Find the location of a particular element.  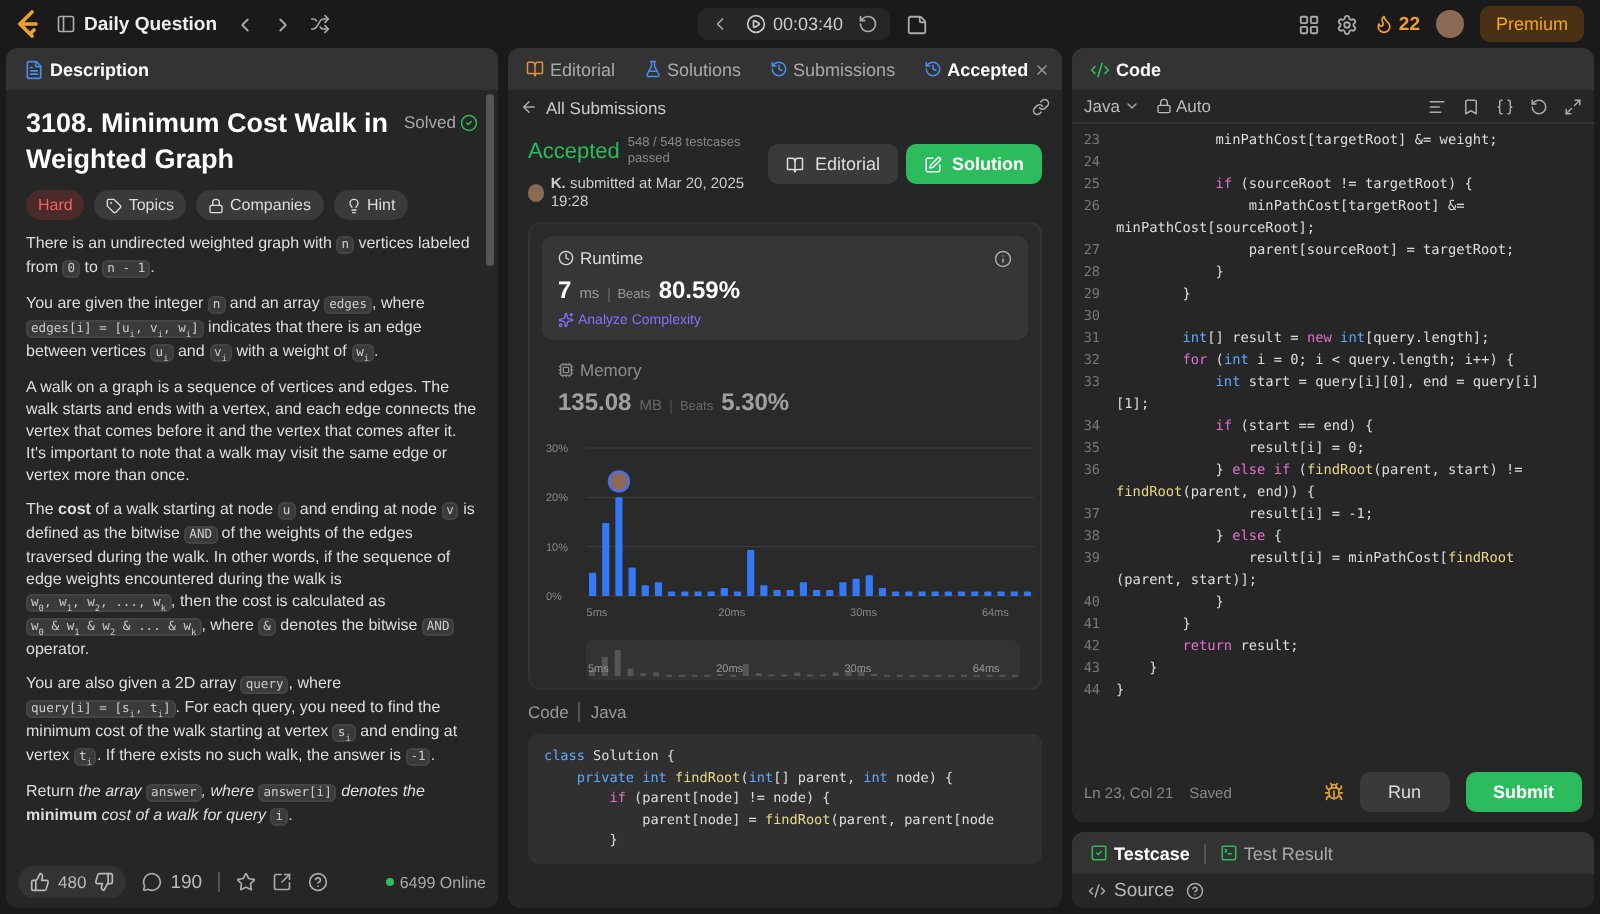

back-link: All Submissions is located at coordinates (593, 107).